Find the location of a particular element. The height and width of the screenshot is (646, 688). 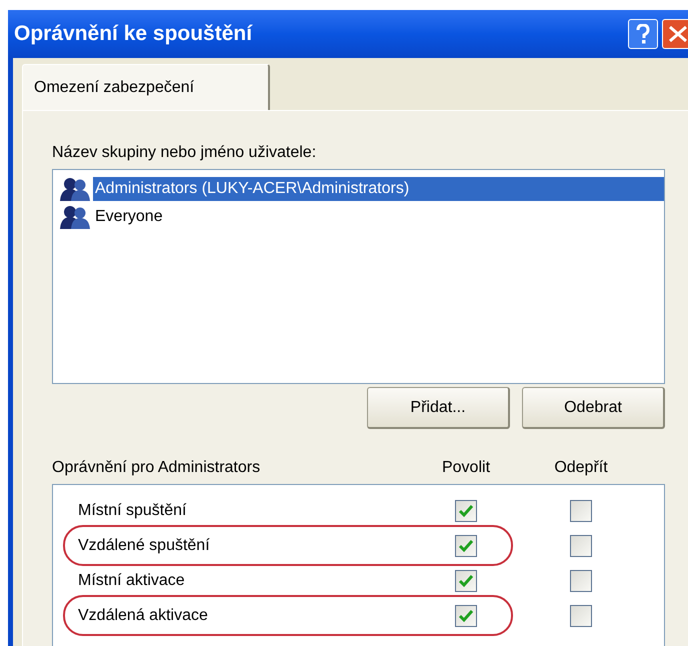

permission-label: Vzdálená aktivace is located at coordinates (143, 616).